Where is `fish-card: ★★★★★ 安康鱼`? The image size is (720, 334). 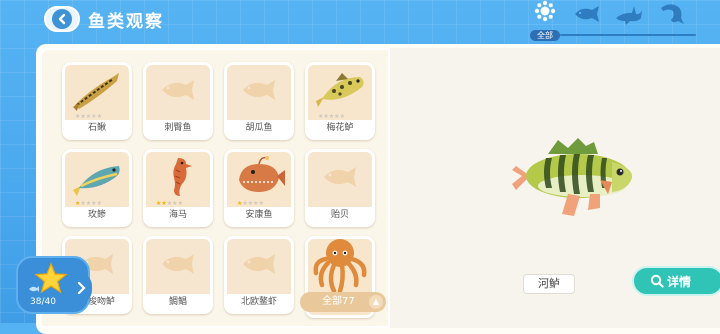
fish-card: ★★★★★ 安康鱼 is located at coordinates (259, 188).